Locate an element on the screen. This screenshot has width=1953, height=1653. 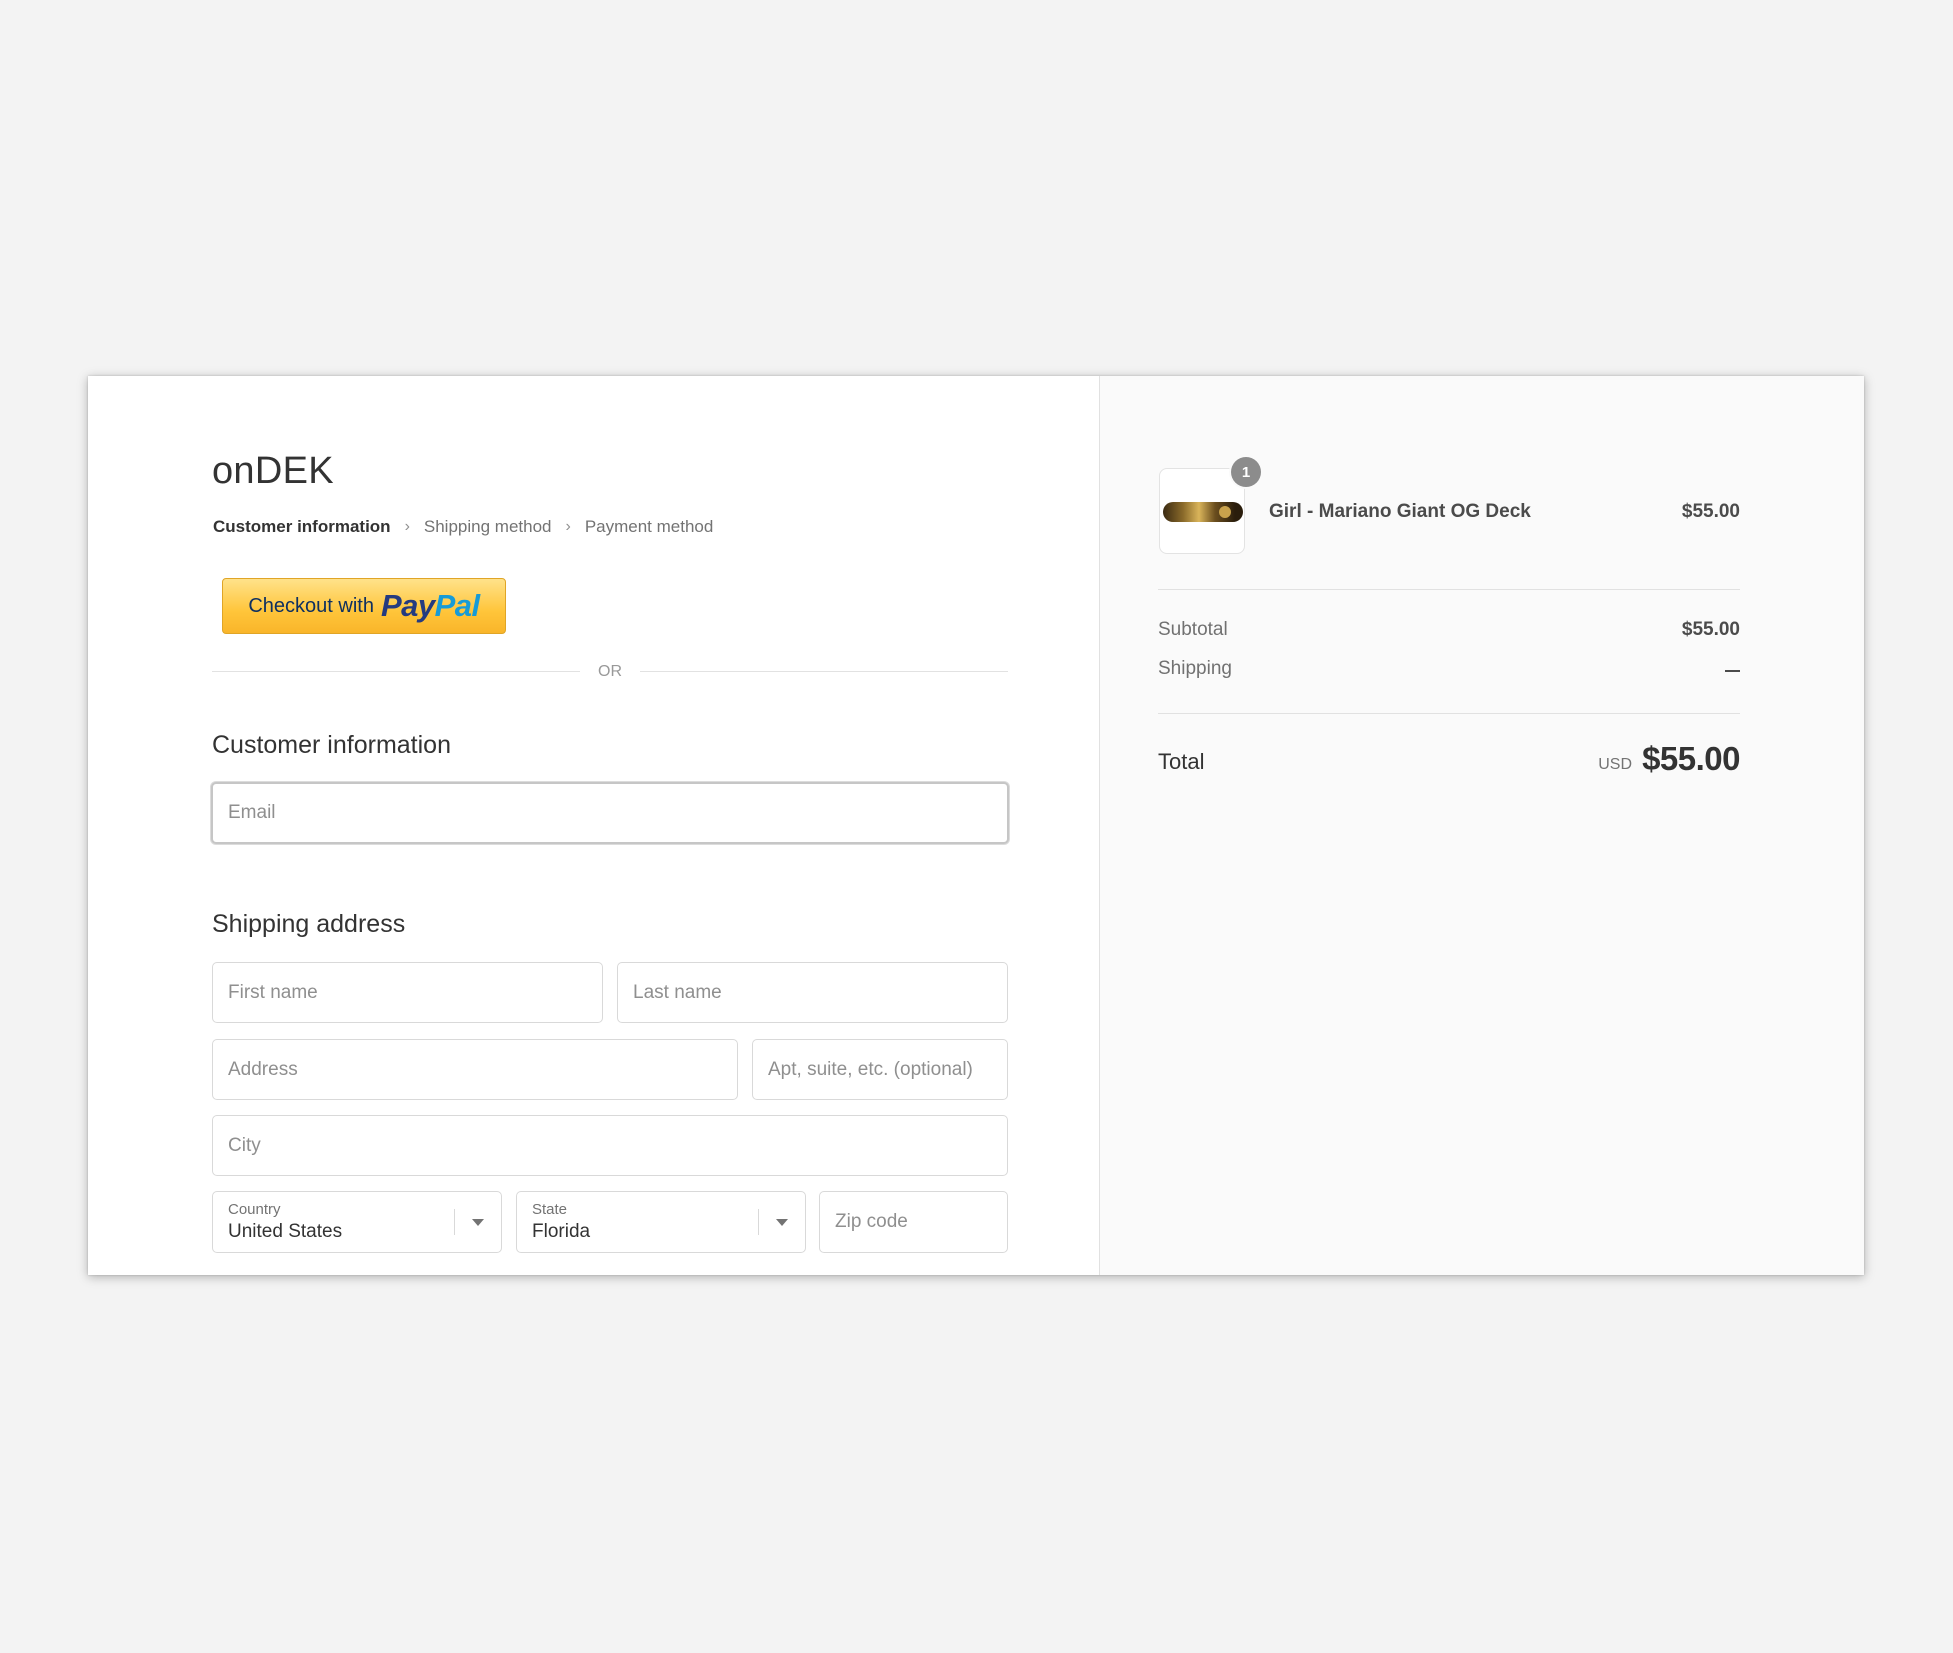
last-name-field is located at coordinates (812, 992).